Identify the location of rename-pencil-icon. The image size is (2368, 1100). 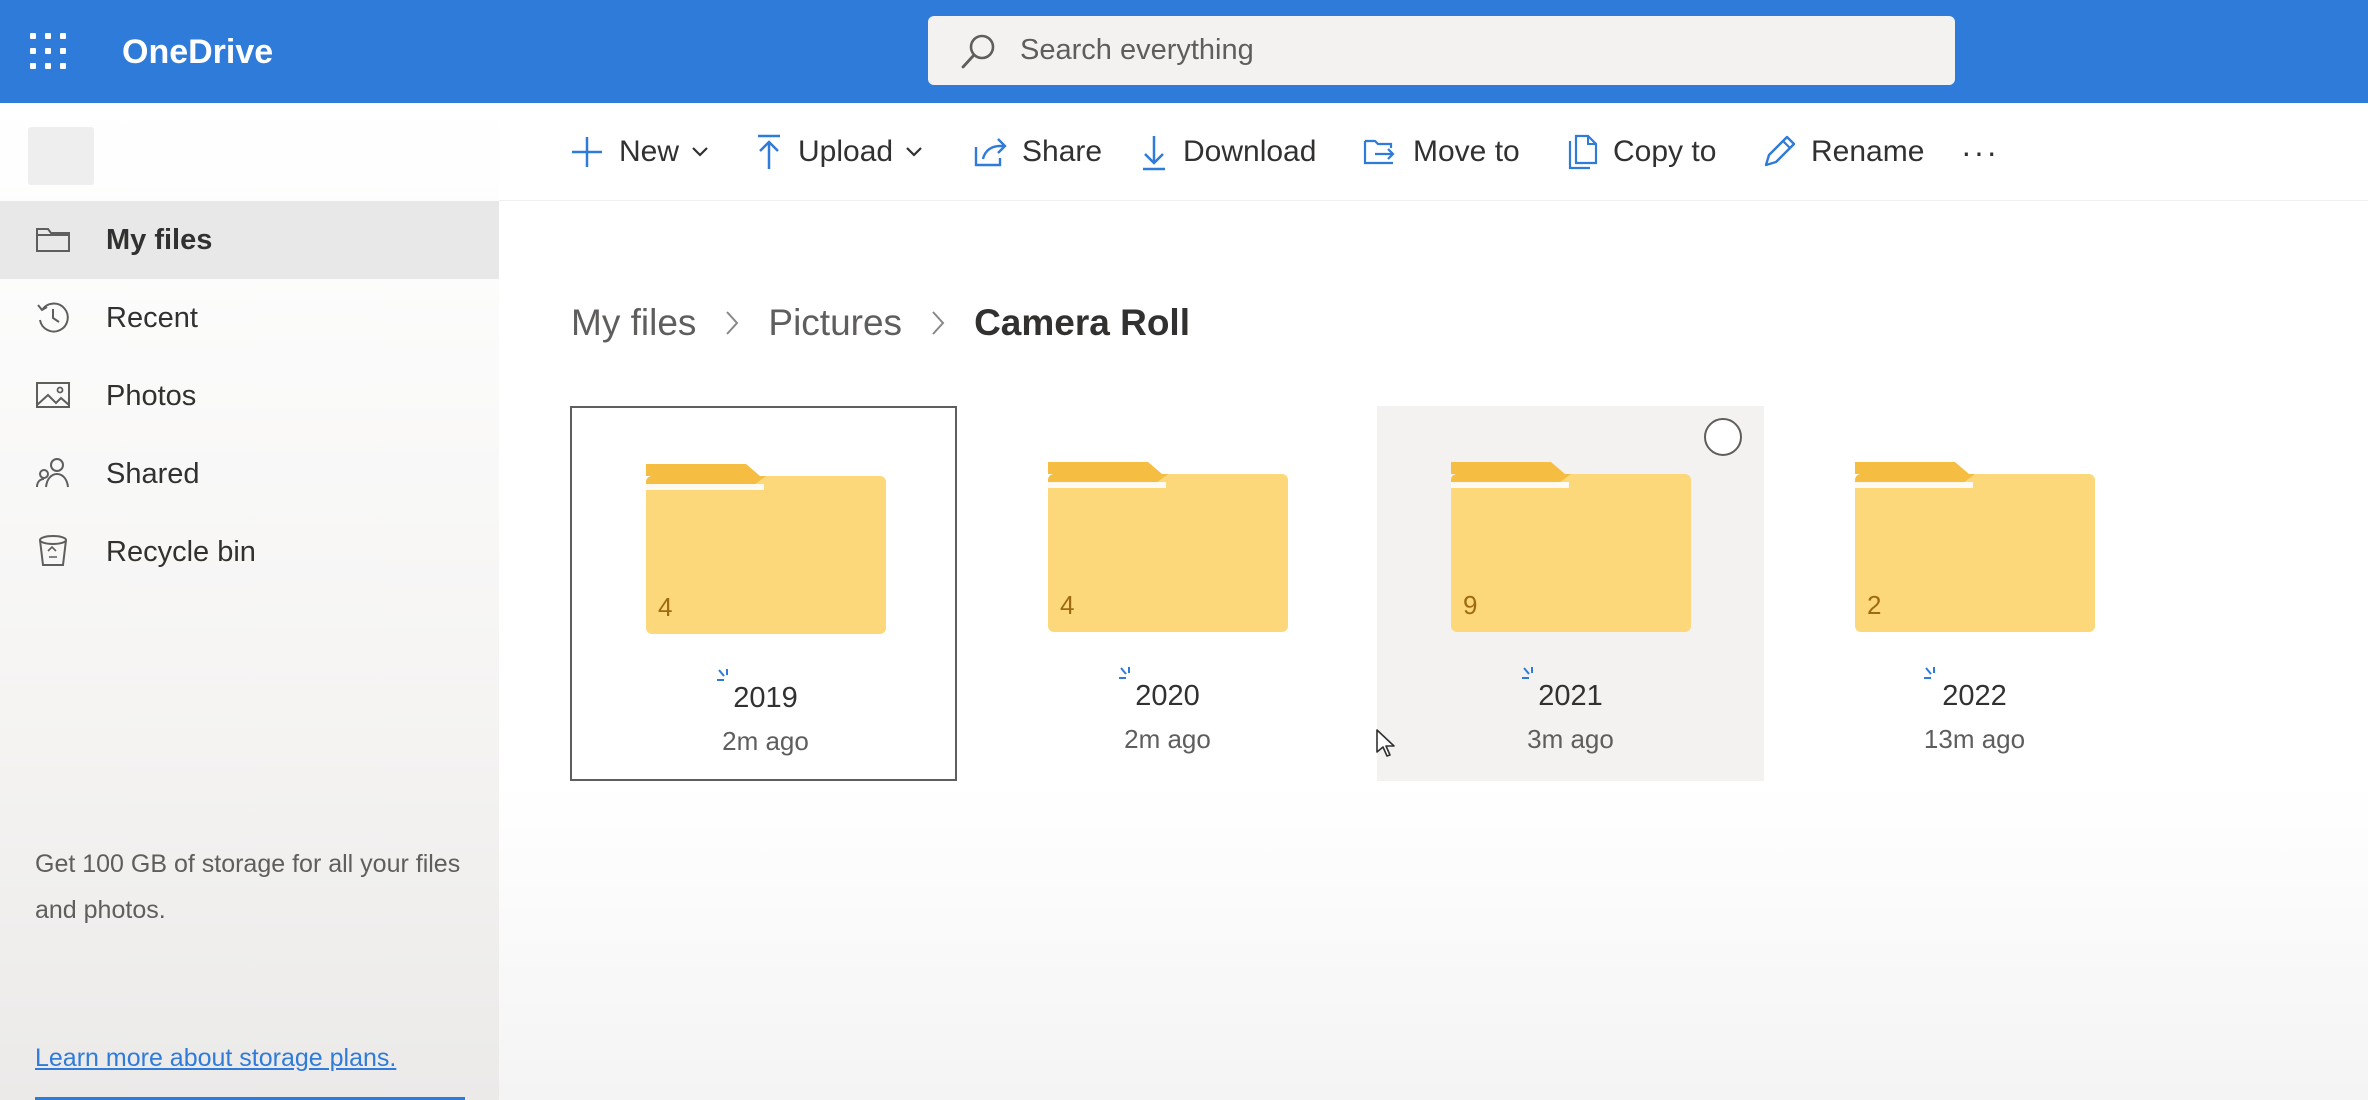
(1780, 151).